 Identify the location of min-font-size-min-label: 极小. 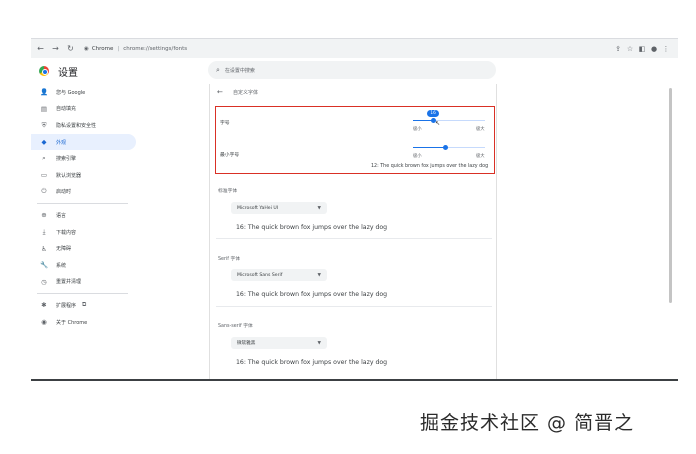
(417, 156).